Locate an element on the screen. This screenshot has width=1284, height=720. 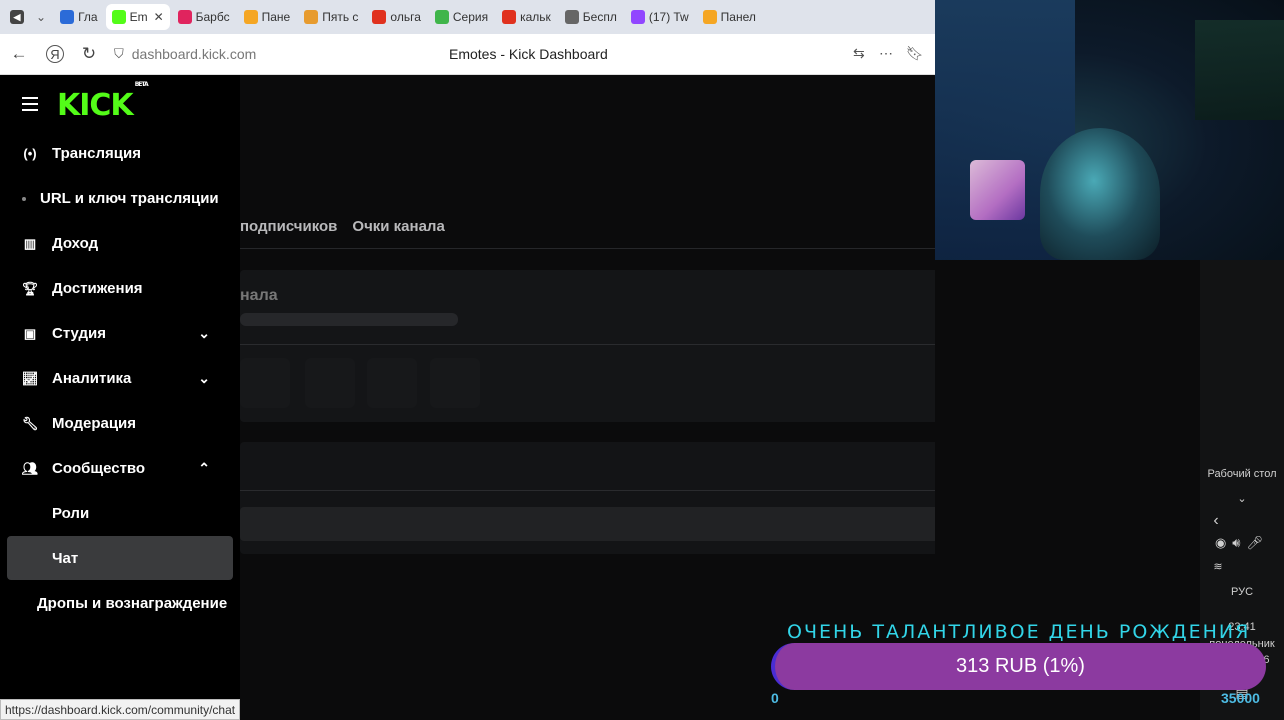
analytics-icon: 📈︎ is located at coordinates (30, 378).